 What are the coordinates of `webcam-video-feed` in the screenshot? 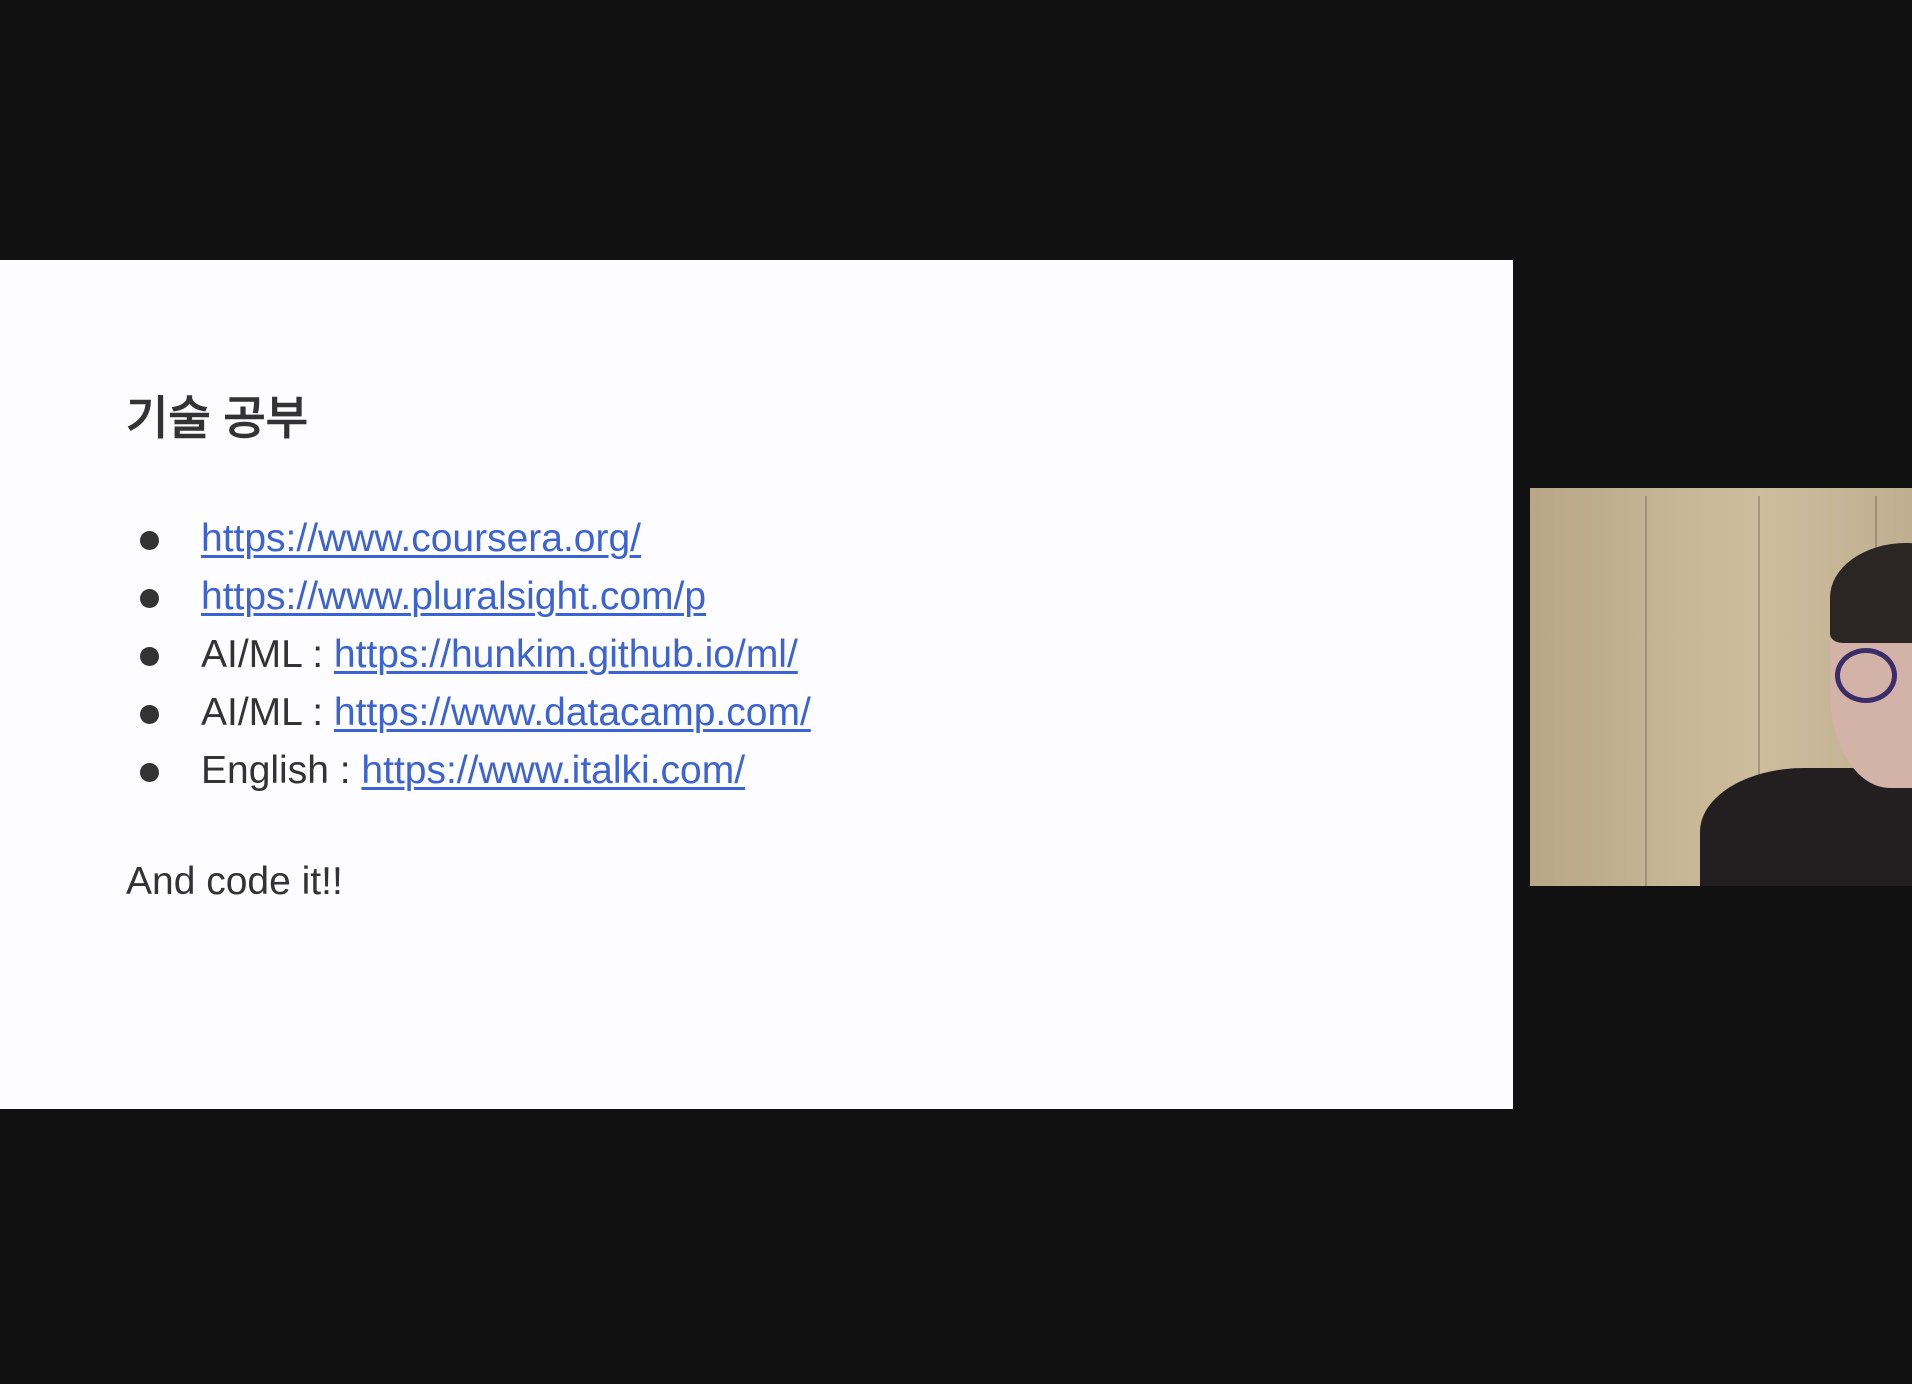 It's located at (1721, 687).